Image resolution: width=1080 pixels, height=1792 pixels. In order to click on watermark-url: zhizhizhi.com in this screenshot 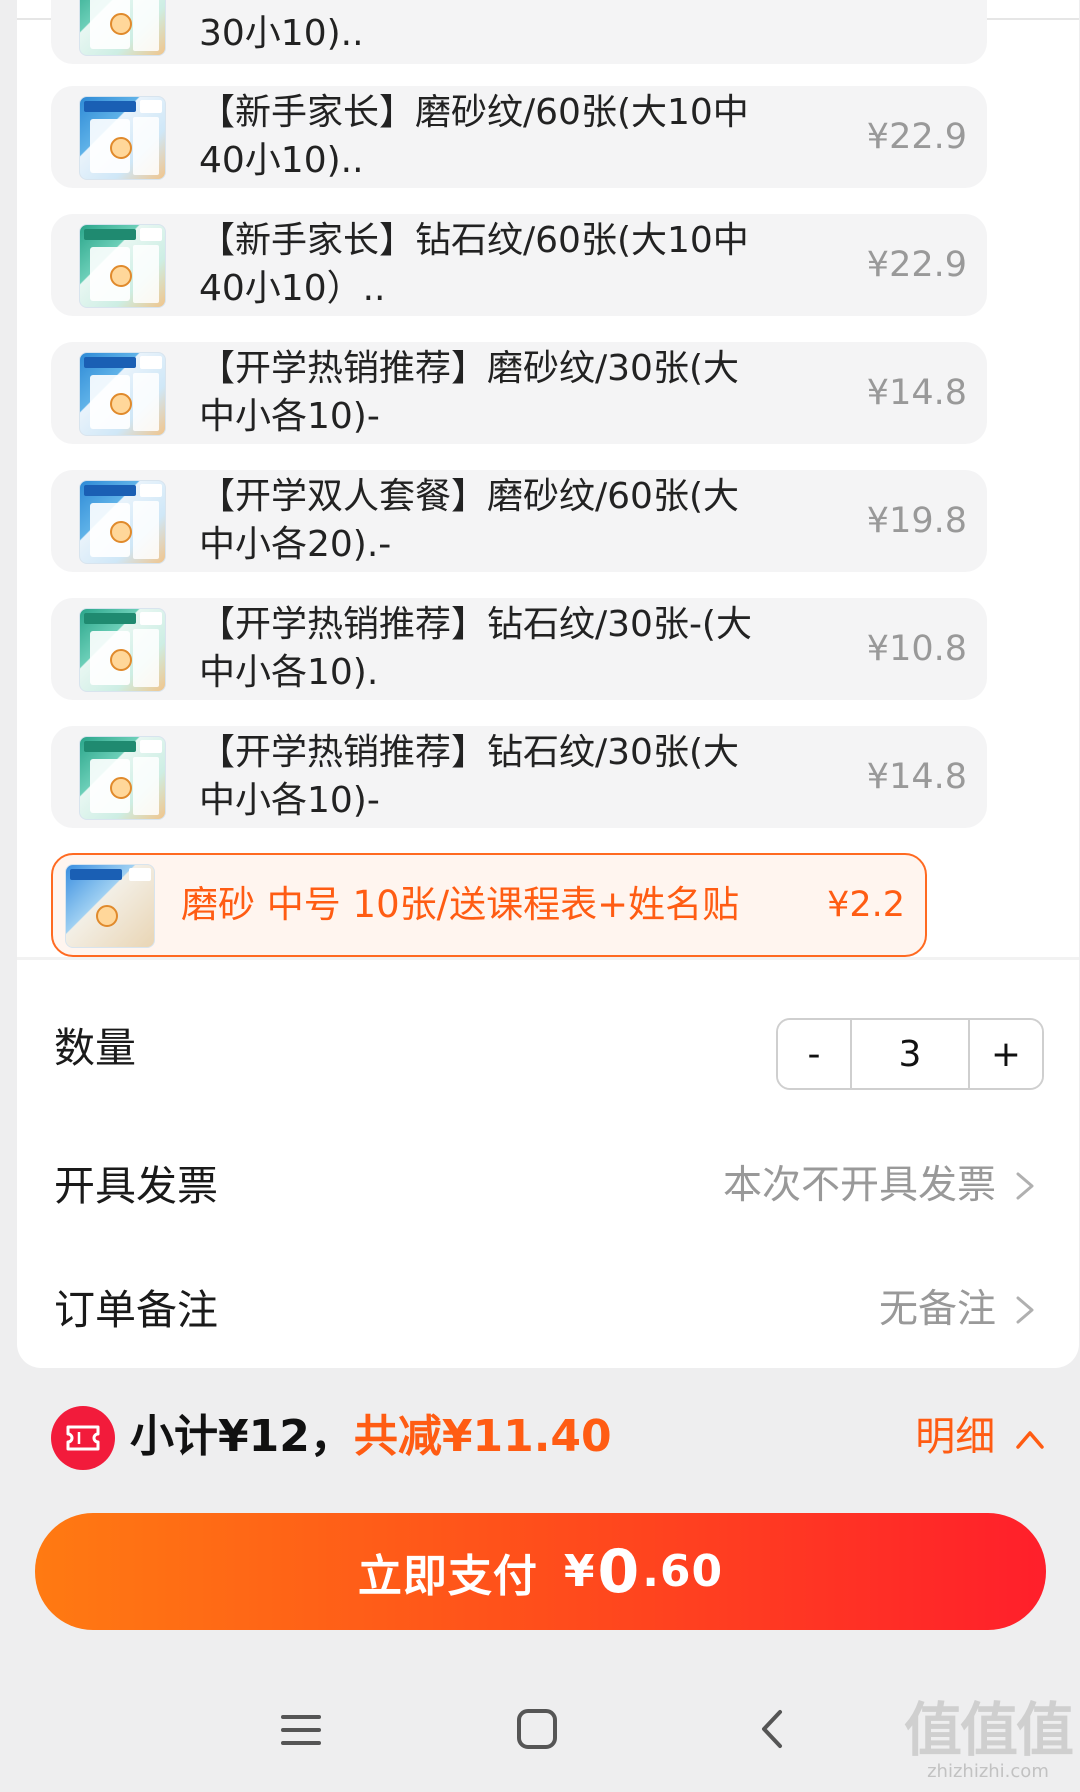, I will do `click(988, 1771)`.